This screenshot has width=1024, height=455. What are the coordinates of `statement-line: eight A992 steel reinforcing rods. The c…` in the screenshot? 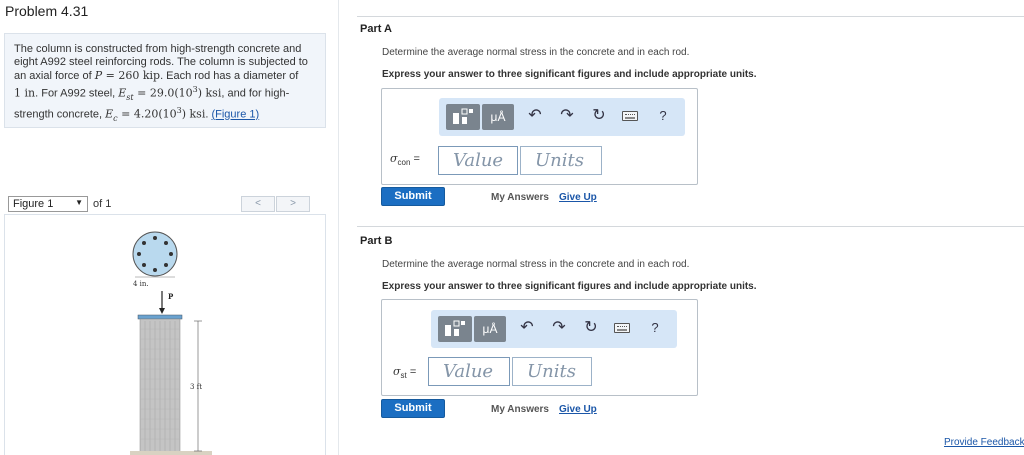 It's located at (161, 62).